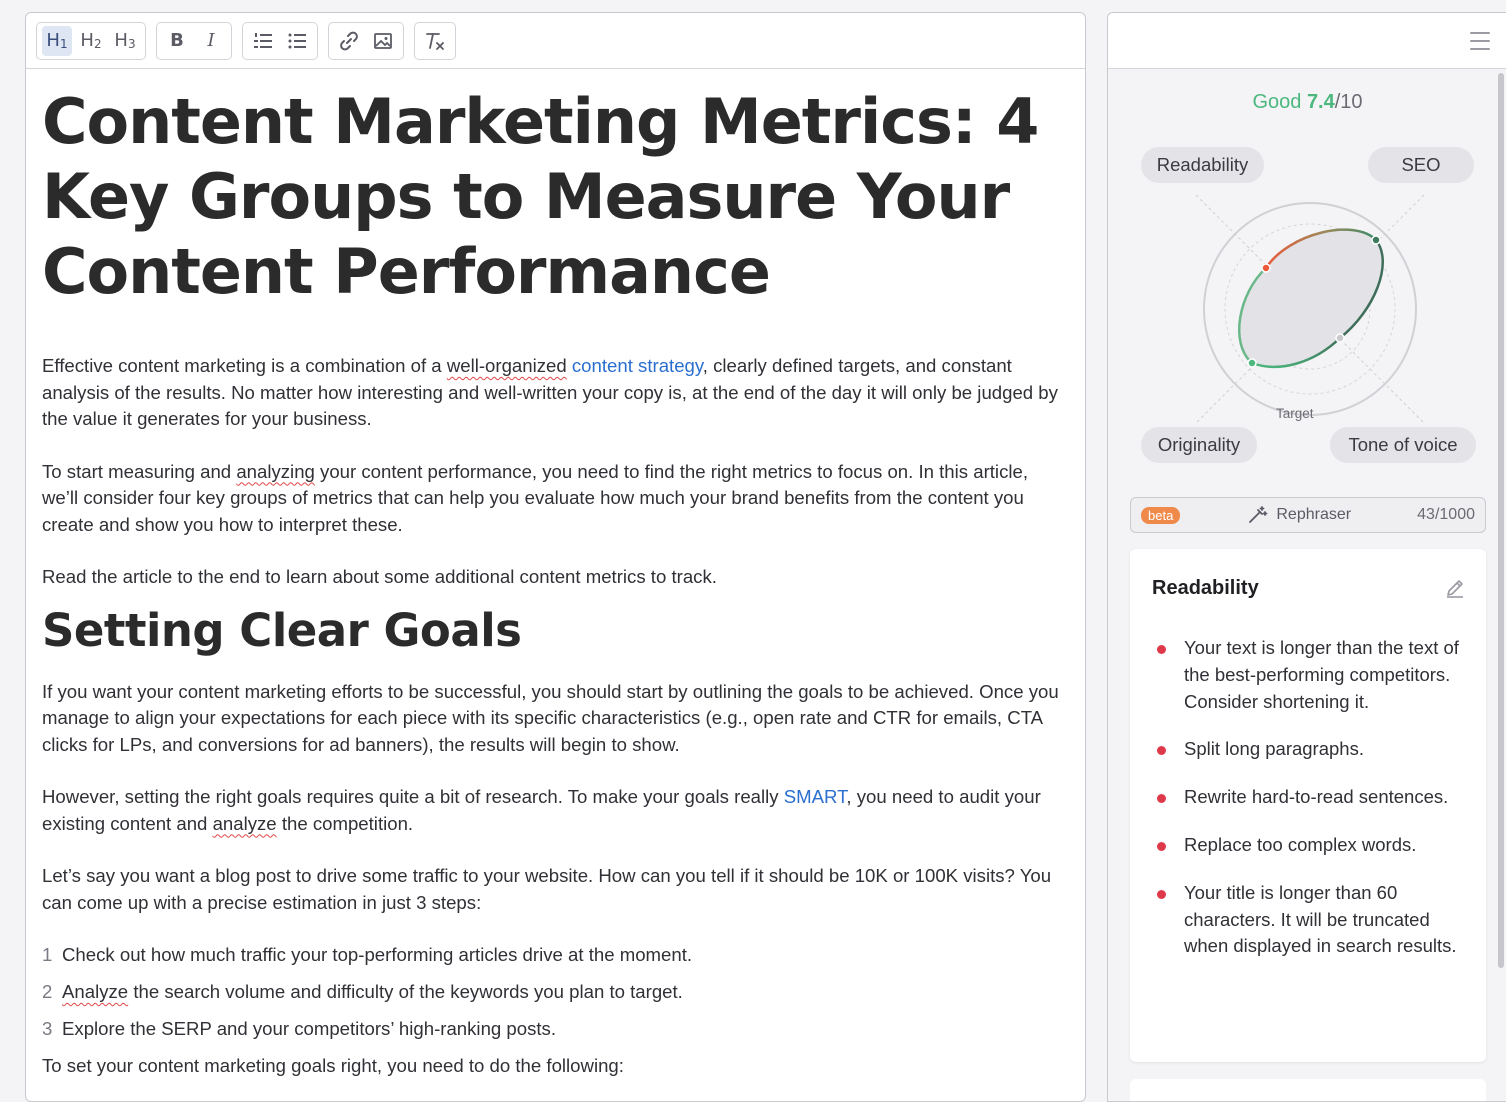 The image size is (1506, 1102). What do you see at coordinates (1310, 309) in the screenshot?
I see `score-radar-chart` at bounding box center [1310, 309].